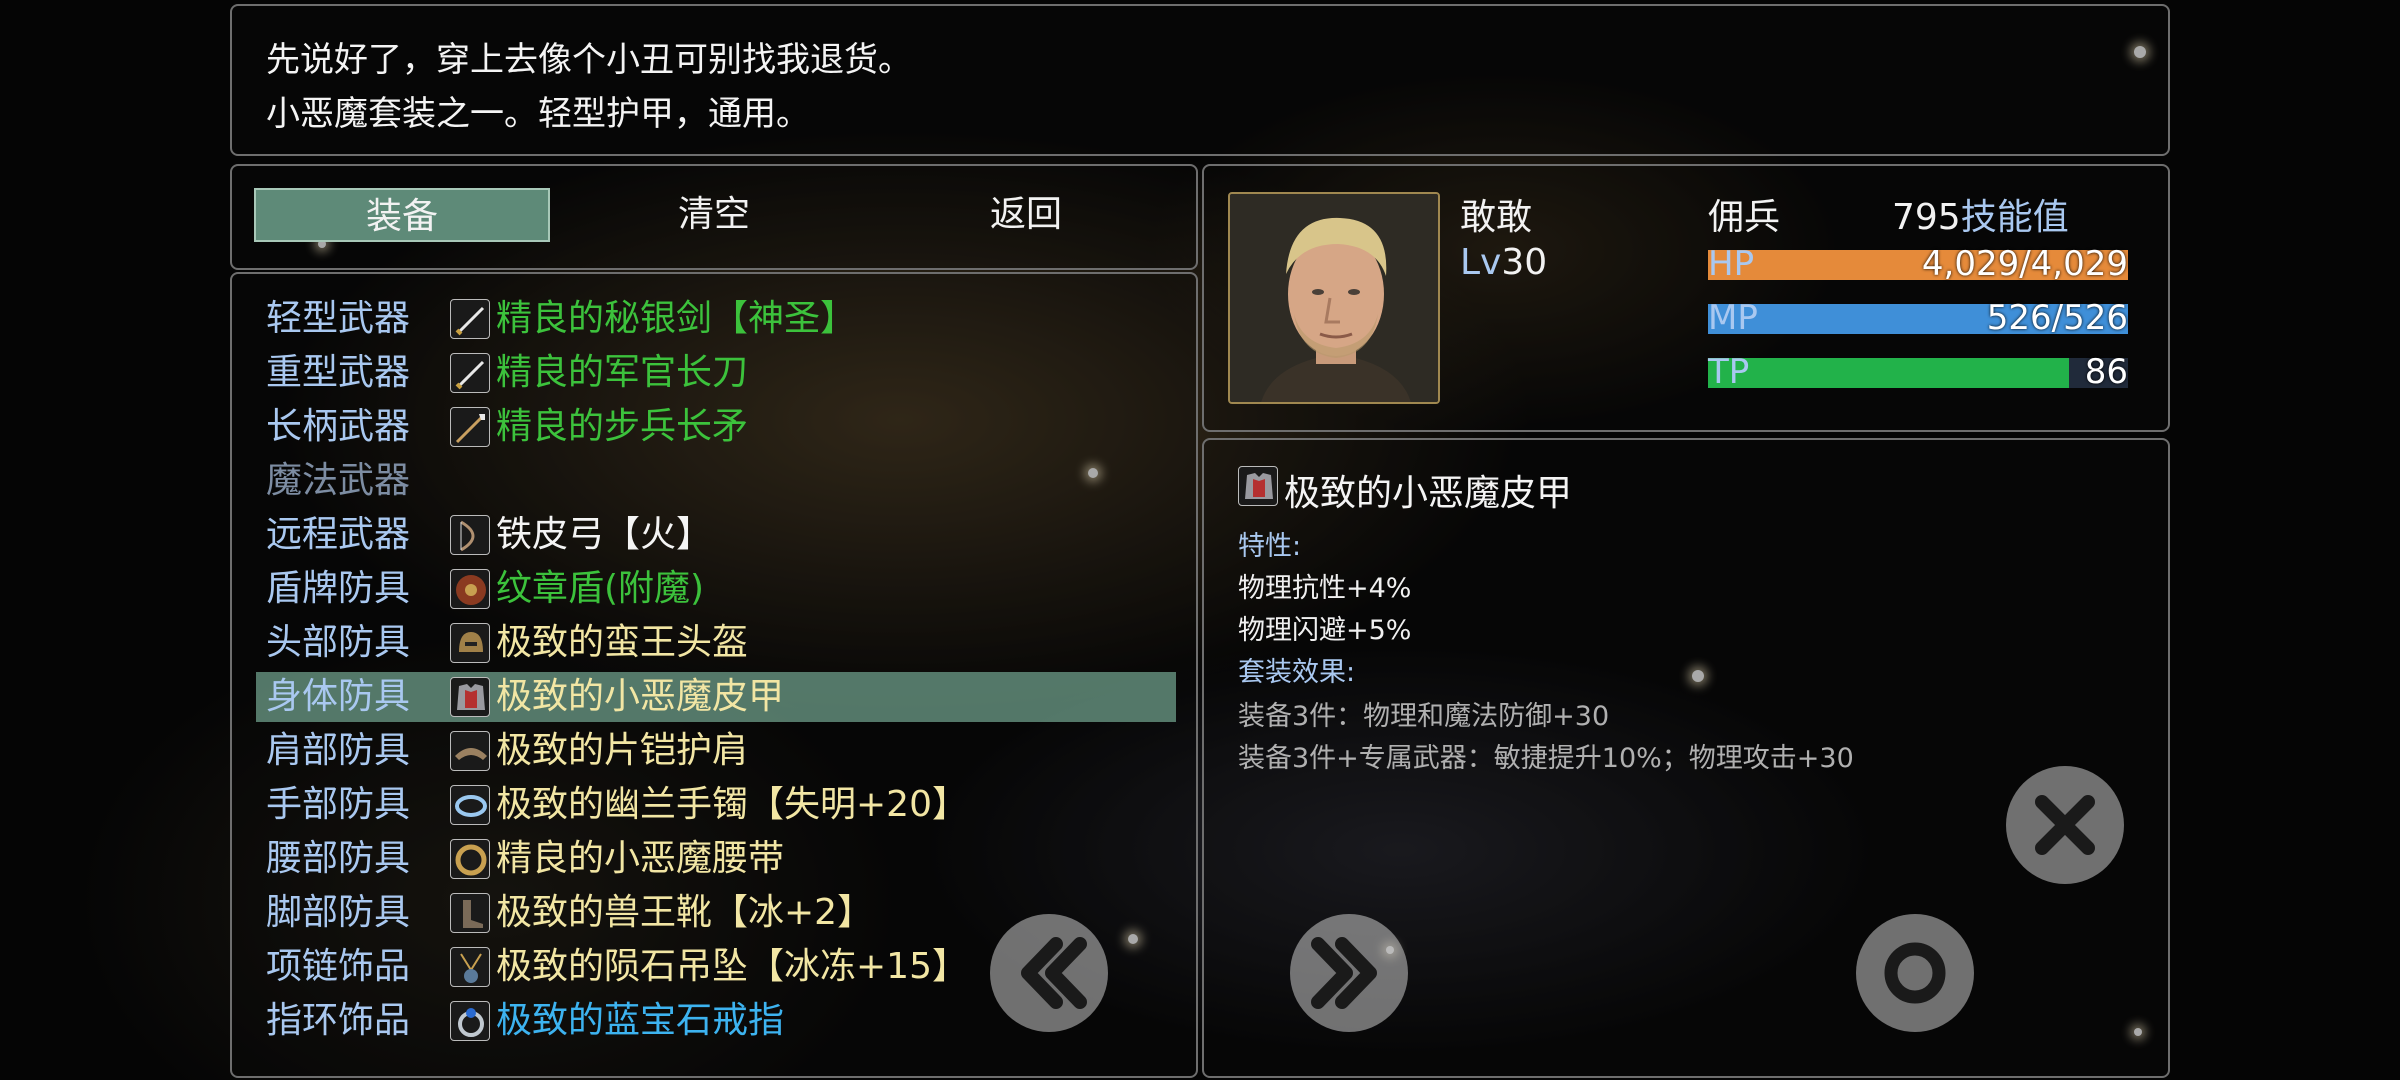 The image size is (2400, 1080). Describe the element at coordinates (1729, 372) in the screenshot. I see `tp-label: TP` at that location.